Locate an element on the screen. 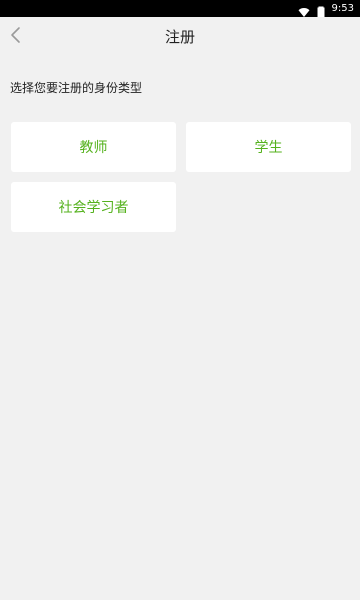 This screenshot has width=360, height=600. role-card-teacher: 教师 is located at coordinates (93, 147).